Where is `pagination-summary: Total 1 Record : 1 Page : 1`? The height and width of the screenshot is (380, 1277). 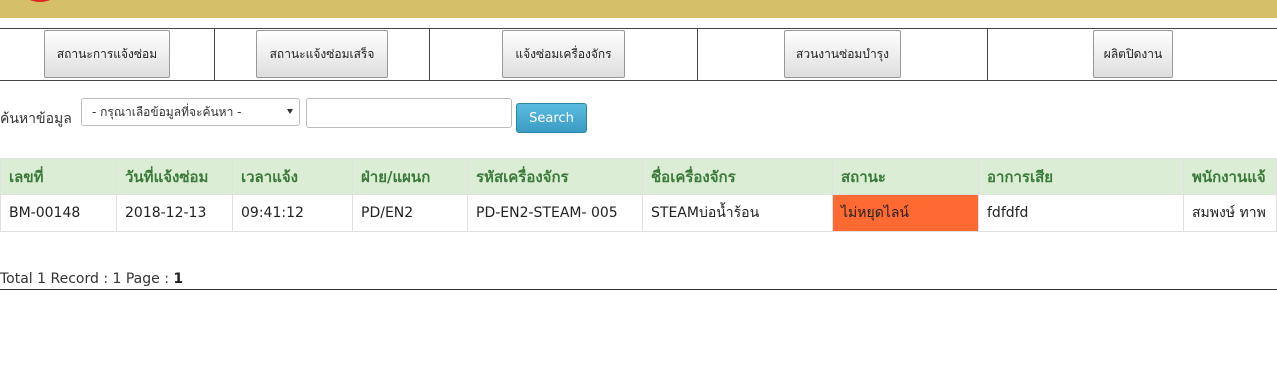 pagination-summary: Total 1 Record : 1 Page : 1 is located at coordinates (91, 279).